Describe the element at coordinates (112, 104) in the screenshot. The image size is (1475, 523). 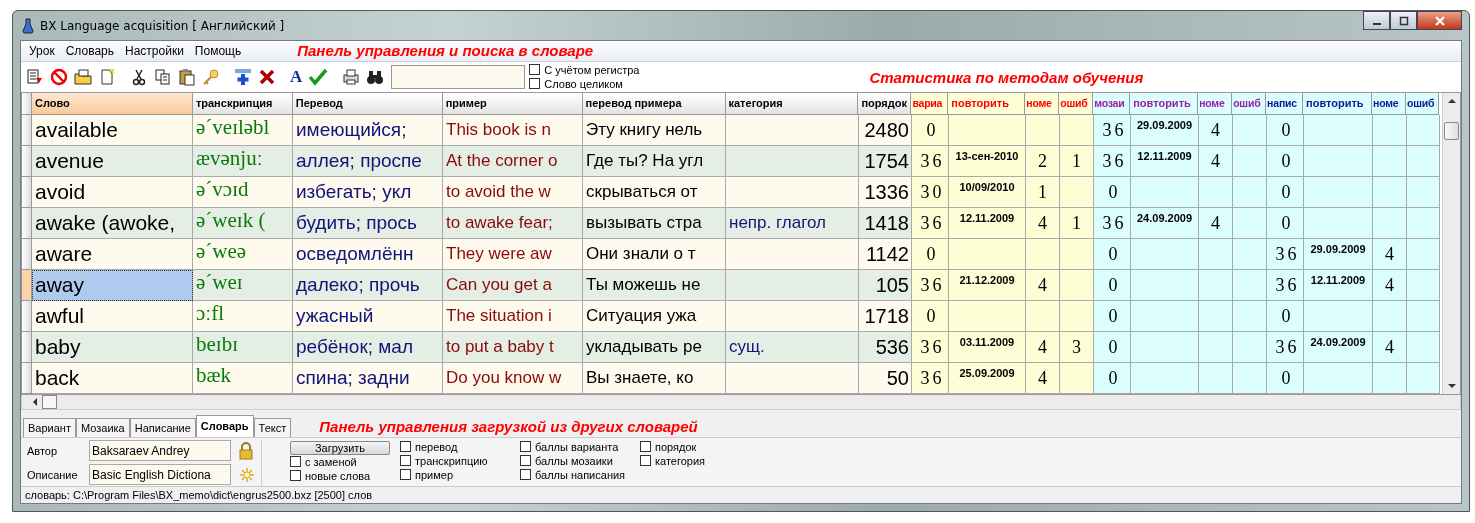
I see `column-header: Слово` at that location.